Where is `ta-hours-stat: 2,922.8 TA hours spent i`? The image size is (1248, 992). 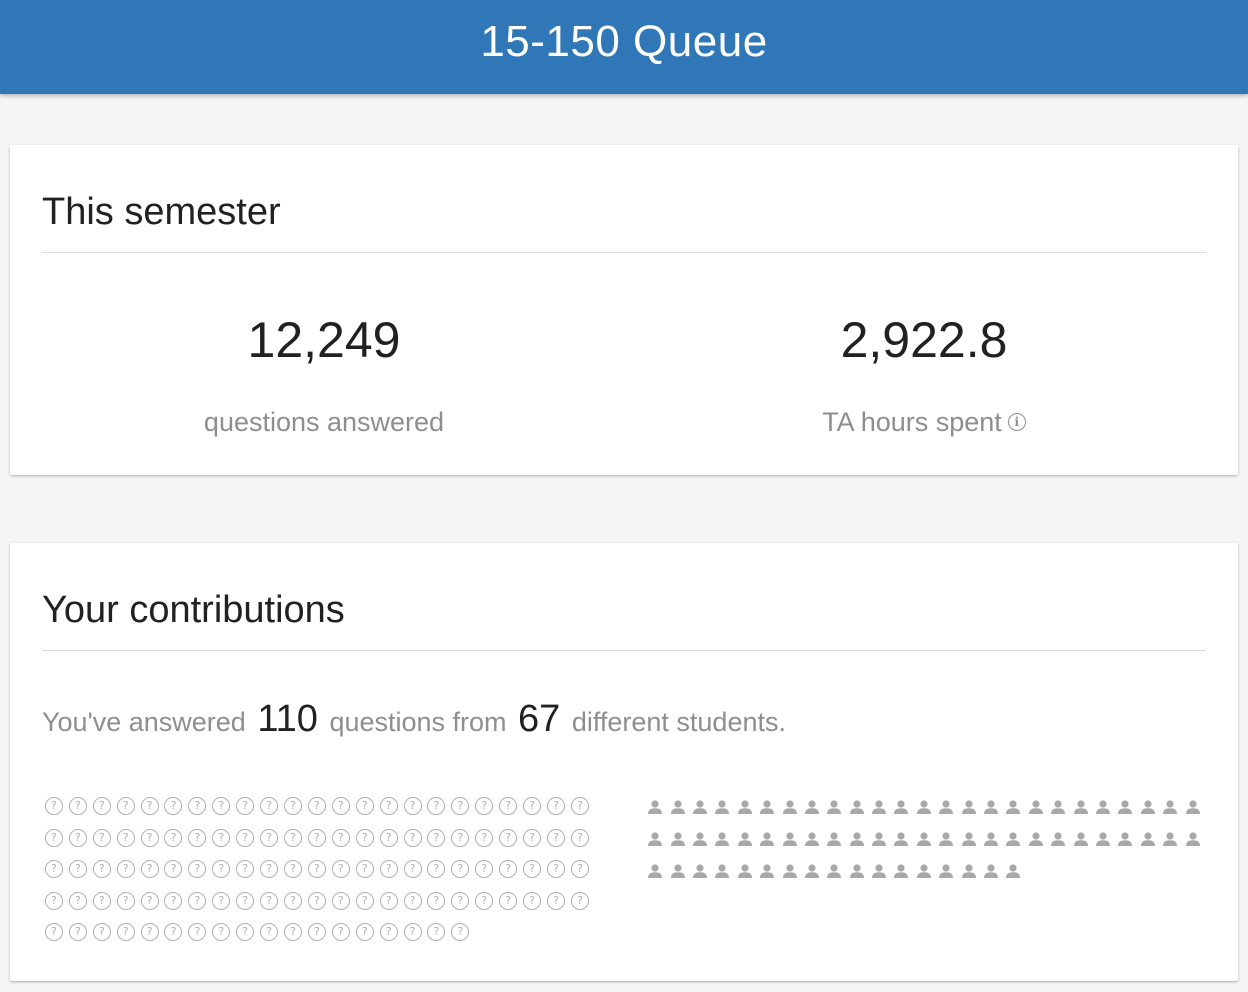
ta-hours-stat: 2,922.8 TA hours spent i is located at coordinates (924, 376).